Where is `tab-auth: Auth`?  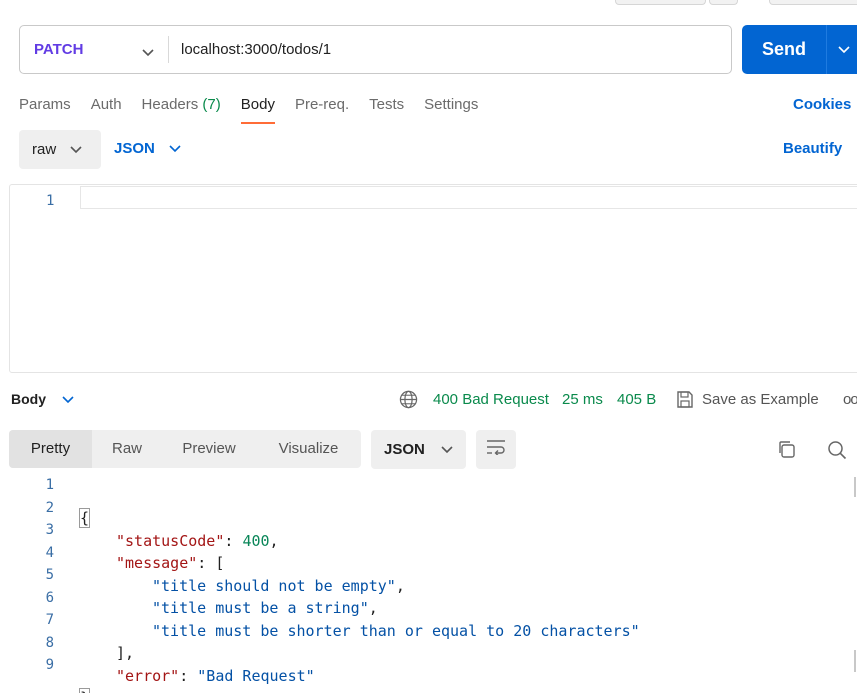 tab-auth: Auth is located at coordinates (106, 111).